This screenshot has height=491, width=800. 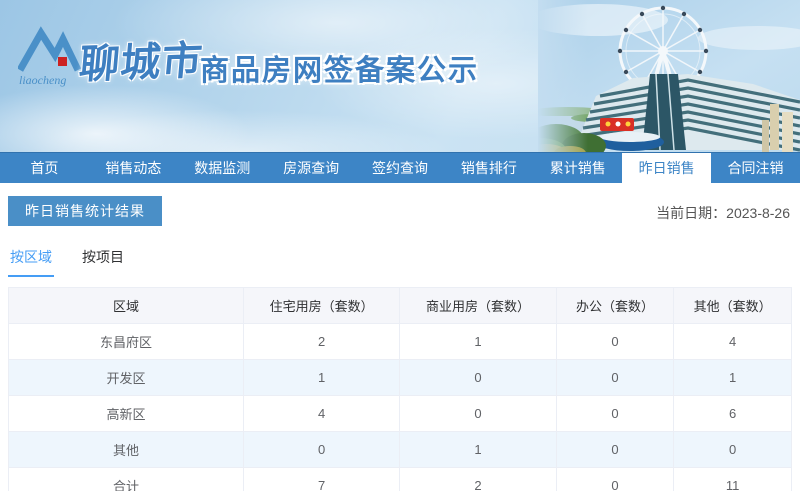 I want to click on cell-region: 高新区, so click(x=126, y=413).